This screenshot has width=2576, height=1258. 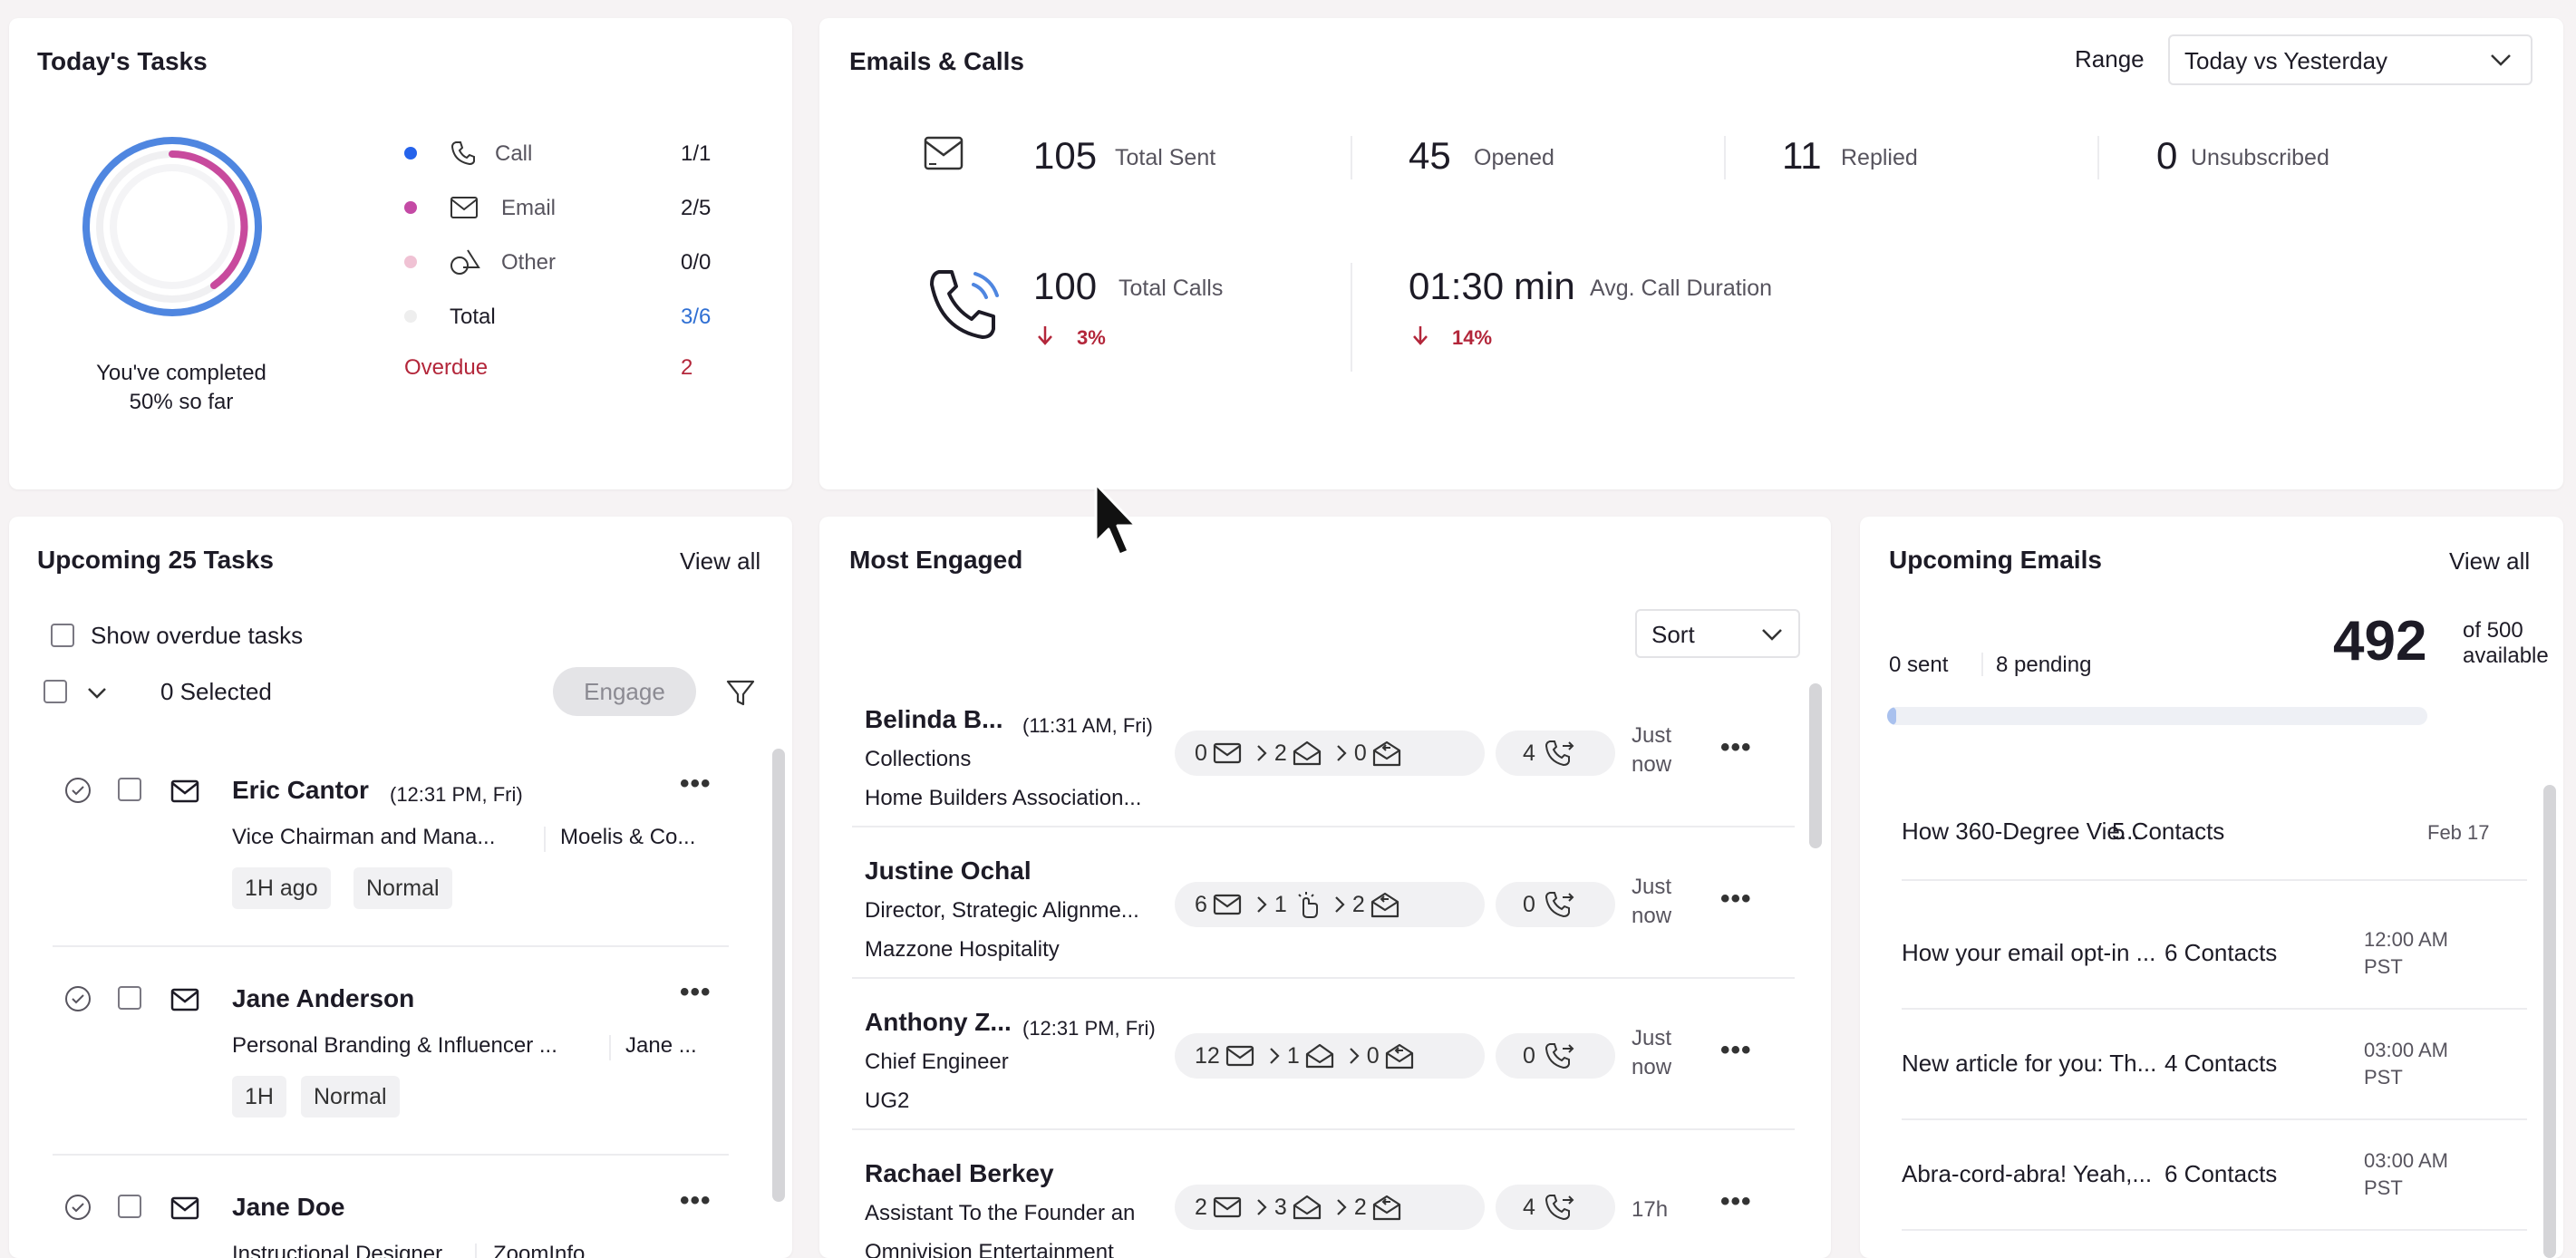 What do you see at coordinates (1330, 754) in the screenshot?
I see `engagement-funnel: 0 2 0` at bounding box center [1330, 754].